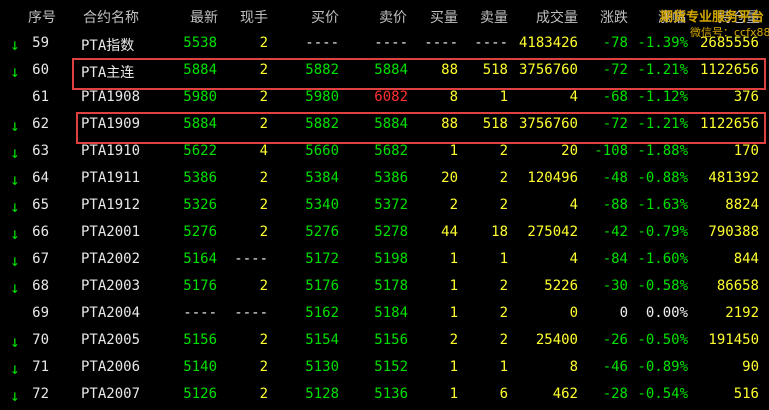 The height and width of the screenshot is (410, 769). Describe the element at coordinates (733, 178) in the screenshot. I see `oi-cell: 481392` at that location.